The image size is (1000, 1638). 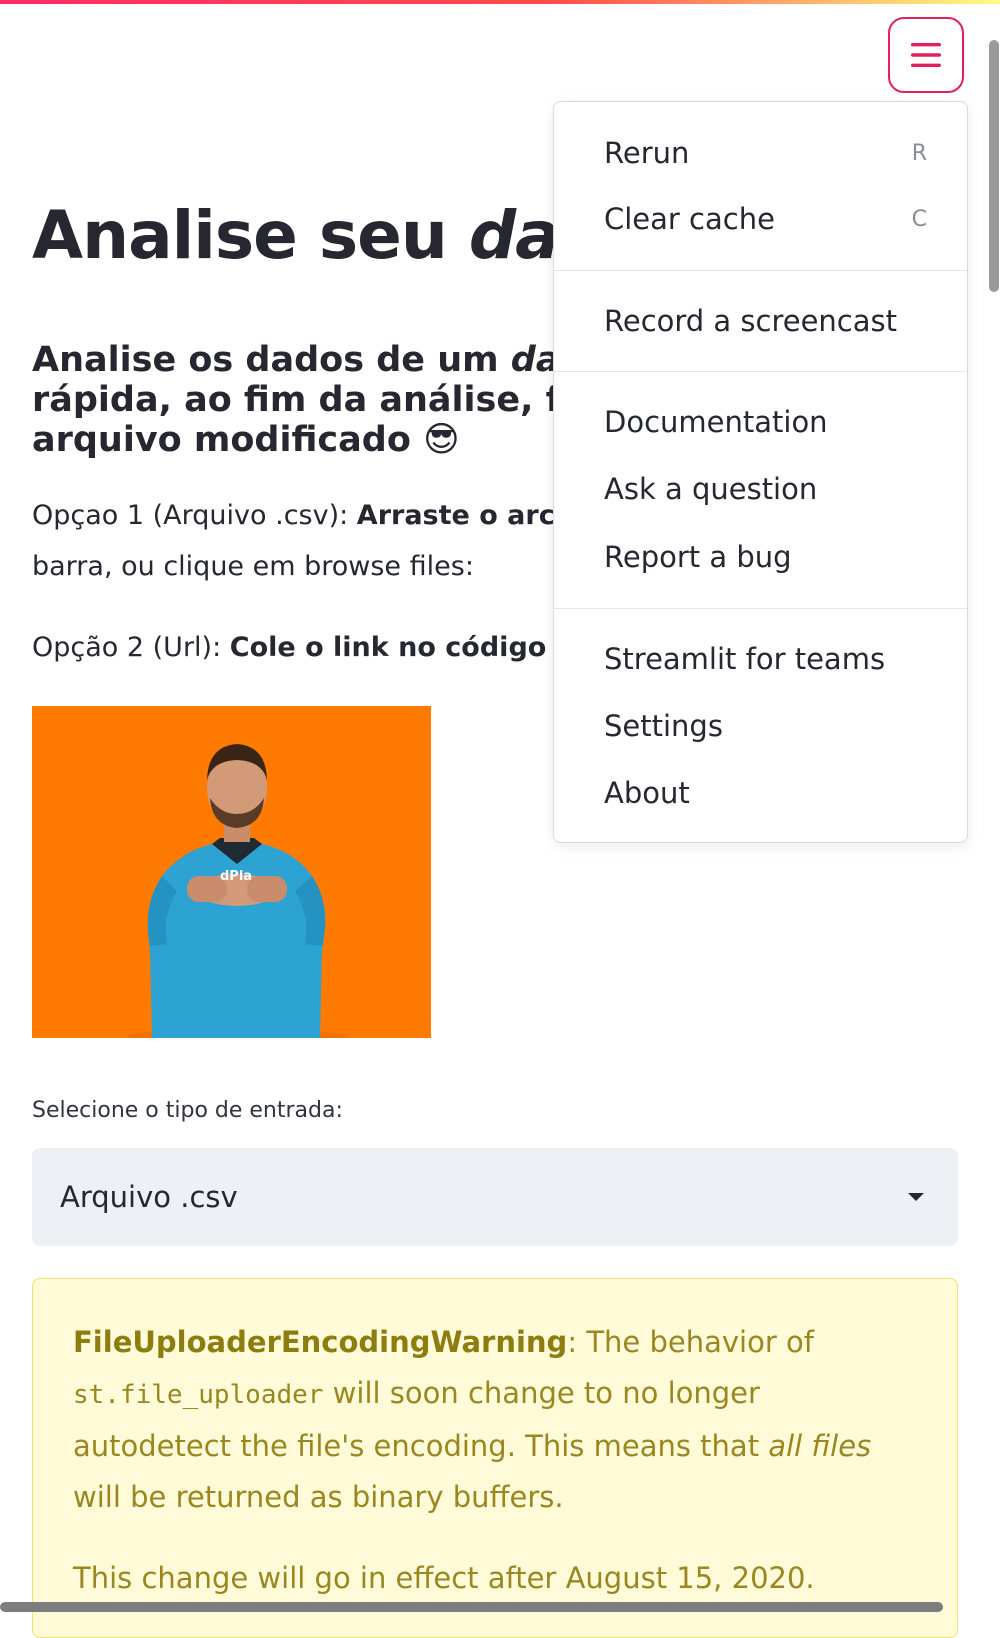 What do you see at coordinates (765, 153) in the screenshot?
I see `menu-item-rerun: Rerun R` at bounding box center [765, 153].